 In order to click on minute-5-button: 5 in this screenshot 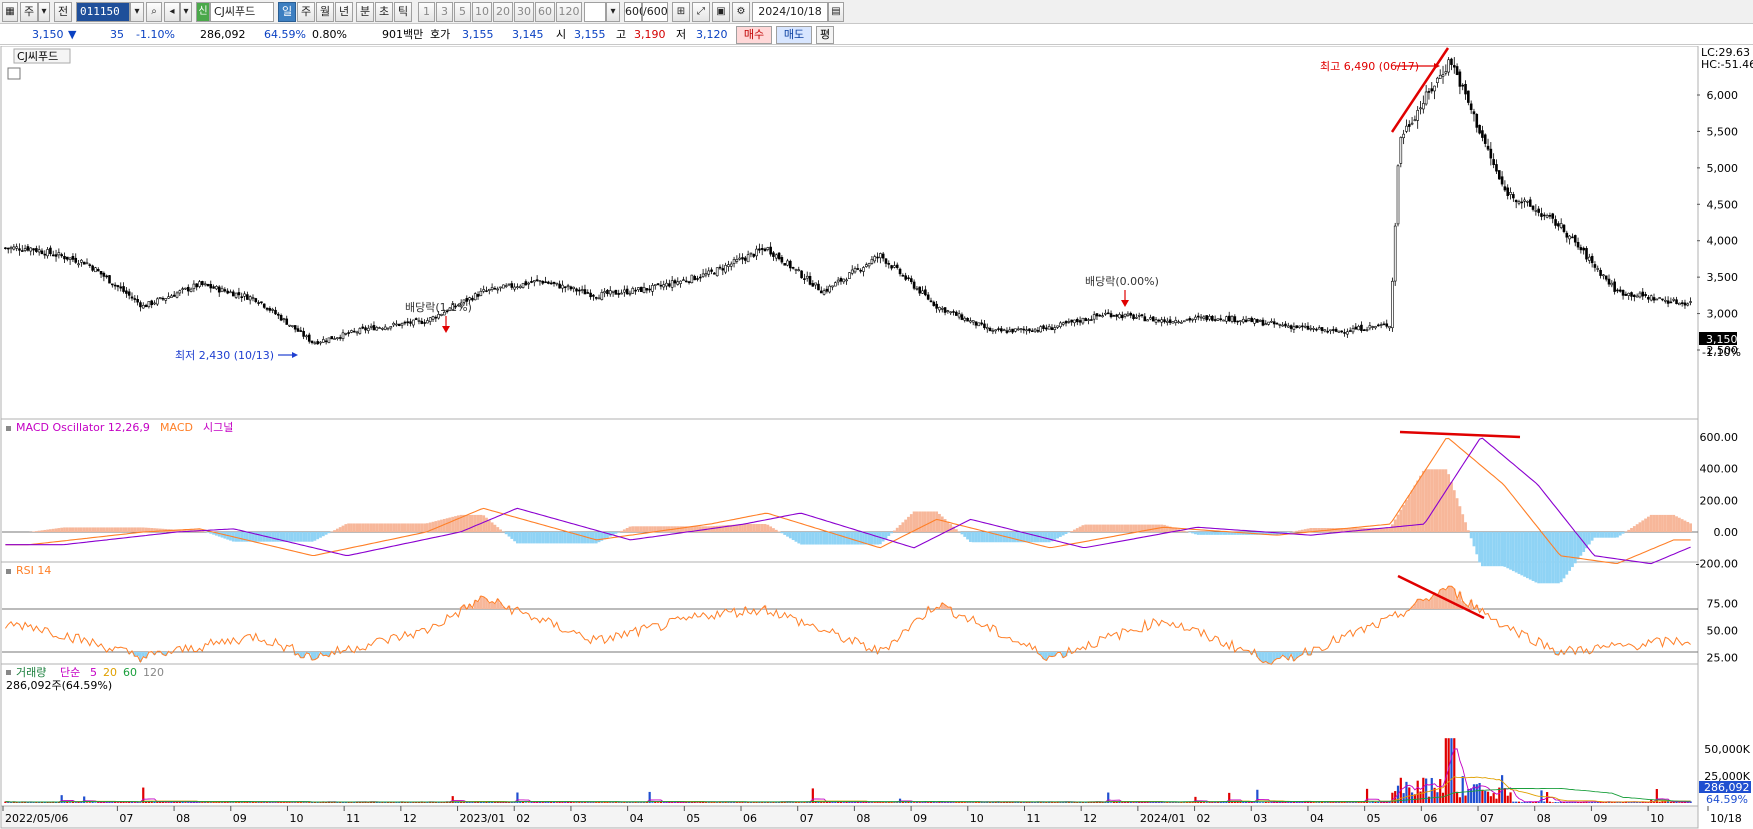, I will do `click(462, 12)`.